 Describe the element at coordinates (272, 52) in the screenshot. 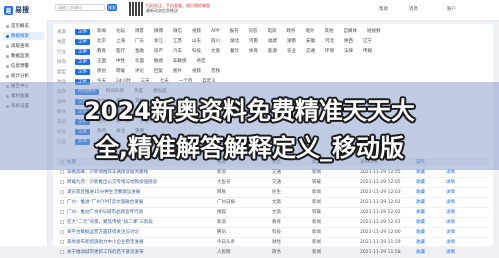

I see `filter-tag: 能源` at that location.